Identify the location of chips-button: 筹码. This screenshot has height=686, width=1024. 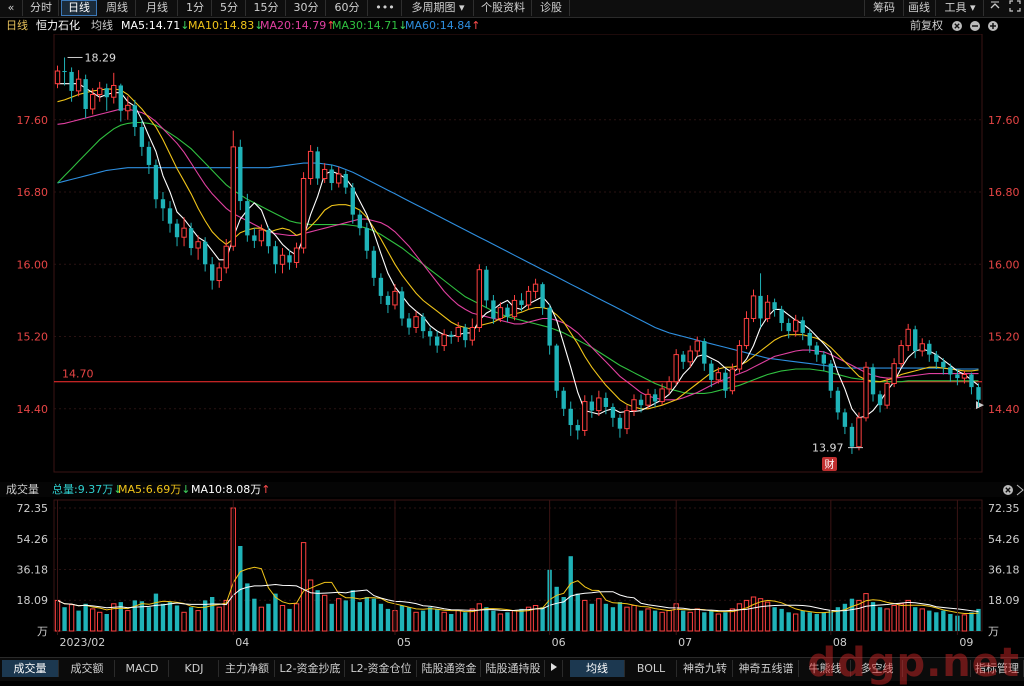
(884, 8).